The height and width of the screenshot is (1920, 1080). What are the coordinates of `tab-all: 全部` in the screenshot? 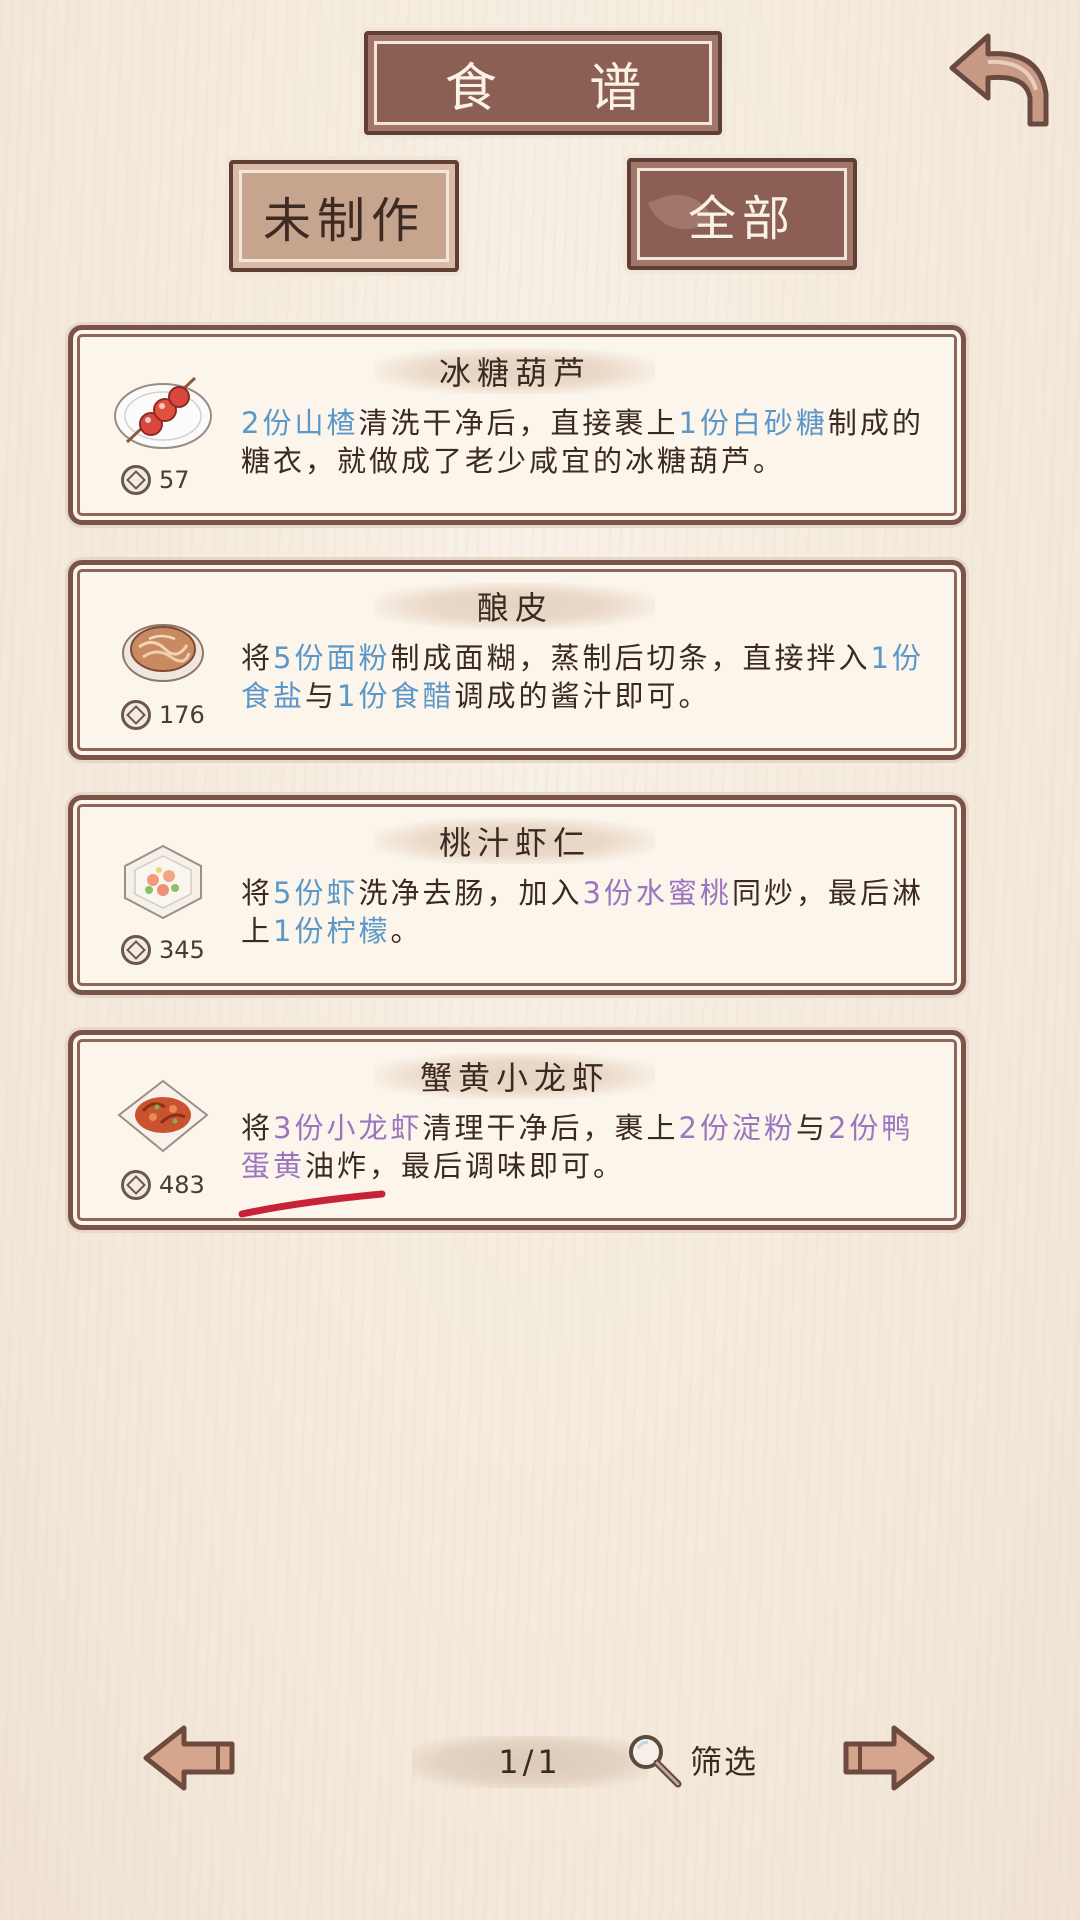 It's located at (742, 214).